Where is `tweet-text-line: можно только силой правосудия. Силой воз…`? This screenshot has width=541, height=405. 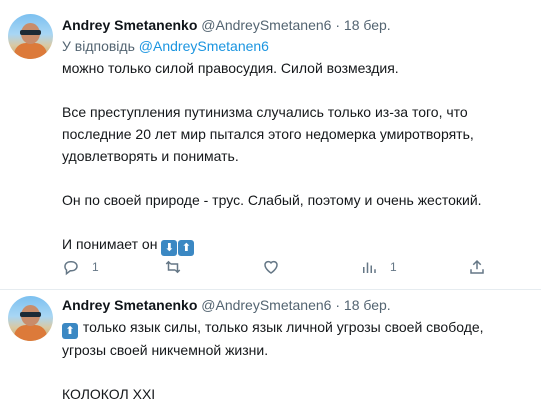 tweet-text-line: можно только силой правосудия. Силой воз… is located at coordinates (230, 68).